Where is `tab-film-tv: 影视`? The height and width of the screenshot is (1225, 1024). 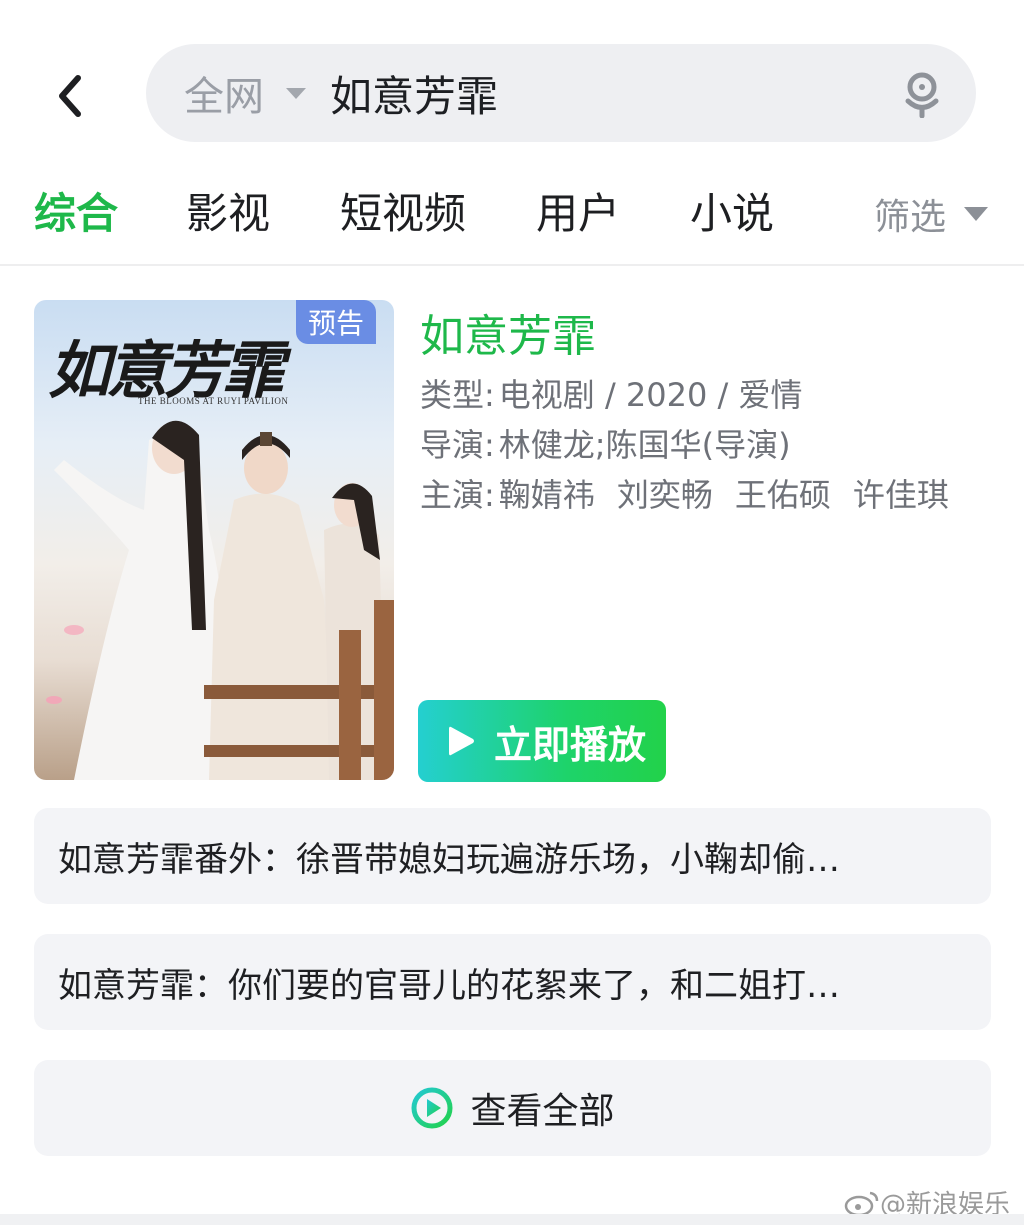
tab-film-tv: 影视 is located at coordinates (228, 210).